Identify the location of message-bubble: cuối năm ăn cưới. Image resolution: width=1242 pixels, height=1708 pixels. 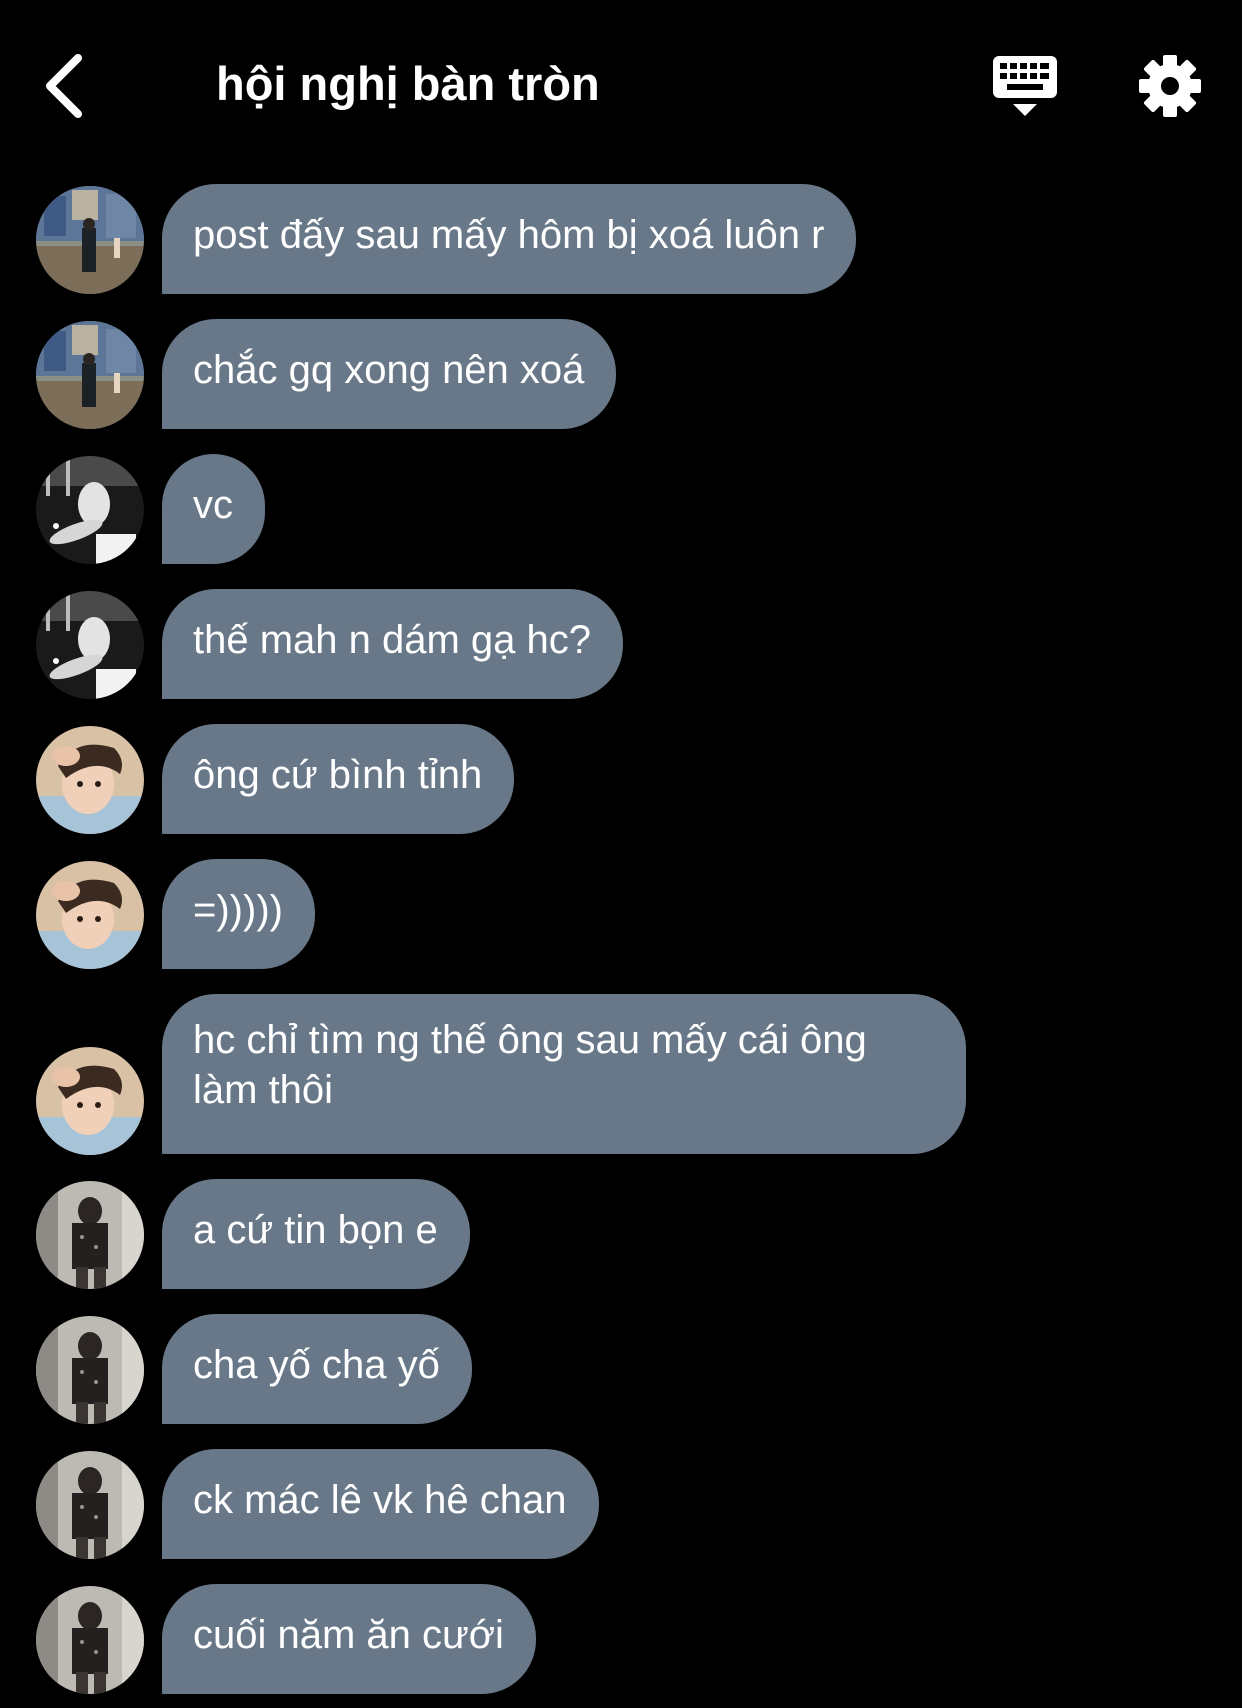
(349, 1639).